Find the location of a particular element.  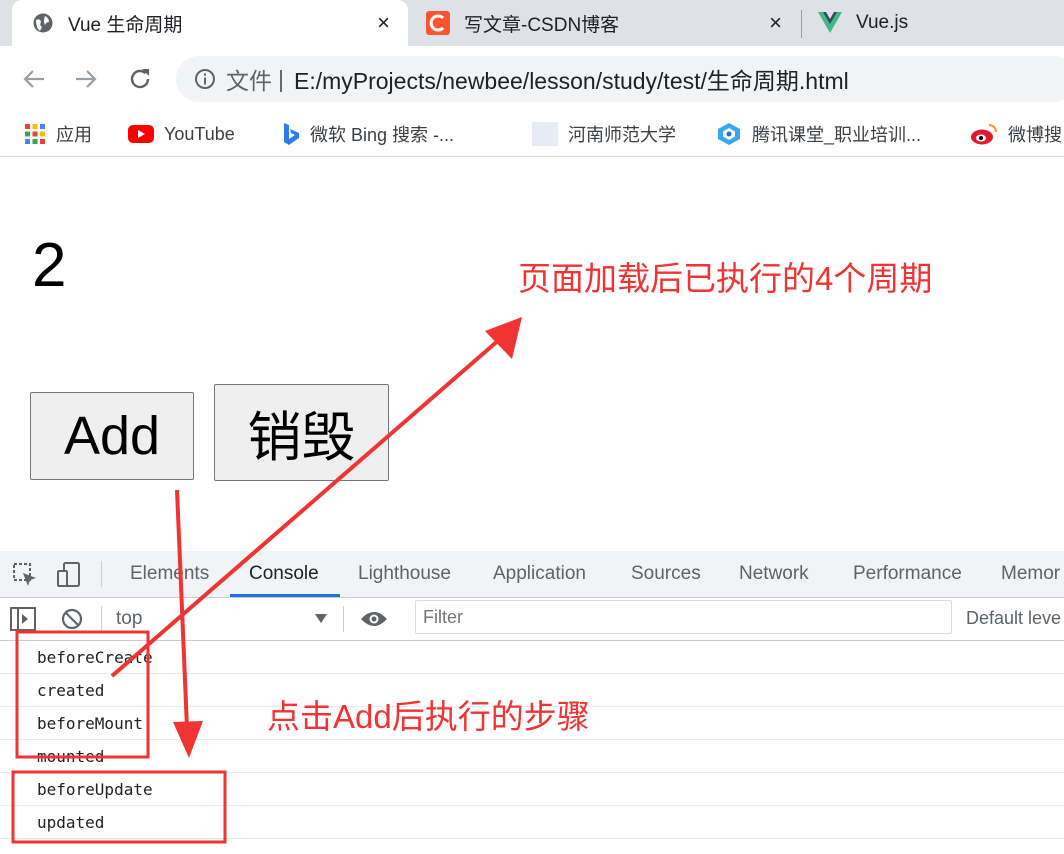

arrow-down-to-update-hooks is located at coordinates (182, 609).